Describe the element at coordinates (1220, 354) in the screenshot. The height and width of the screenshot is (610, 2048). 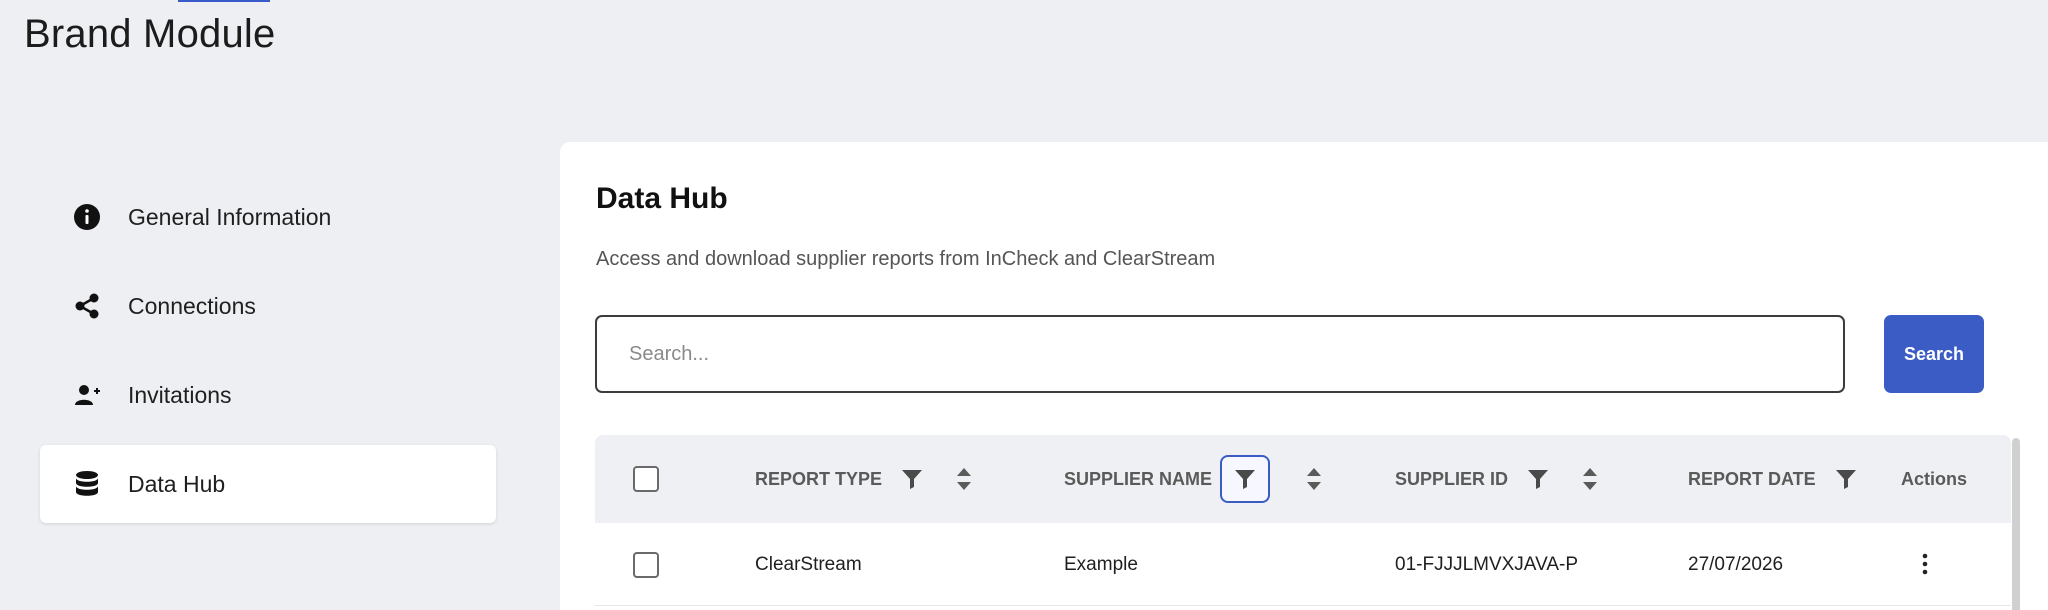
I see `search-input` at that location.